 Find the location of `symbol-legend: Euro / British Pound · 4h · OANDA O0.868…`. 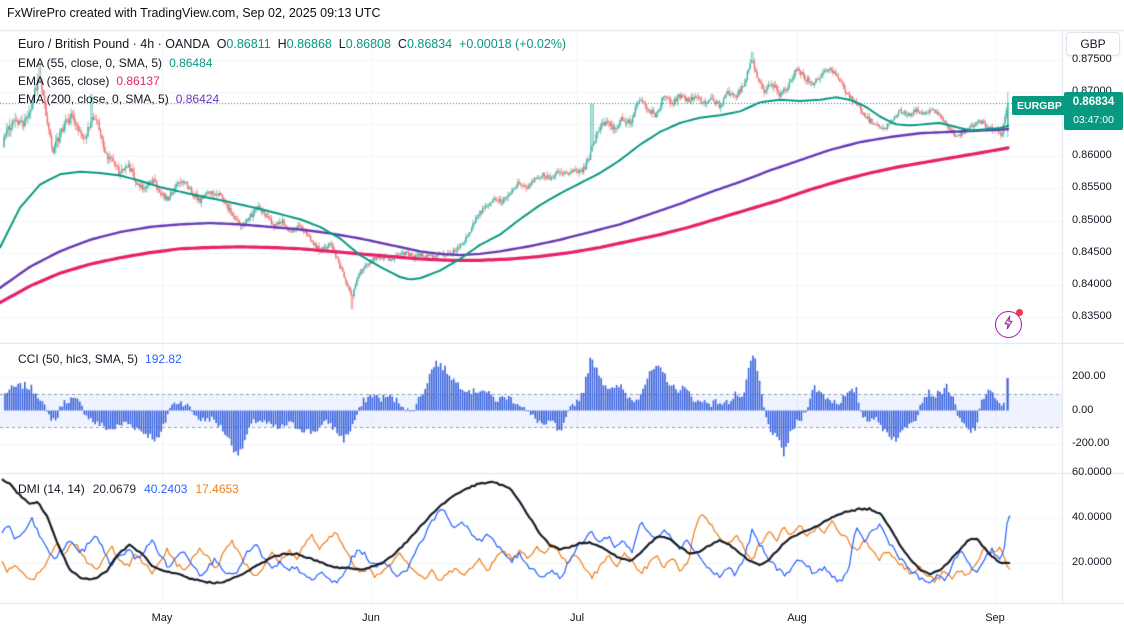

symbol-legend: Euro / British Pound · 4h · OANDA O0.868… is located at coordinates (292, 71).